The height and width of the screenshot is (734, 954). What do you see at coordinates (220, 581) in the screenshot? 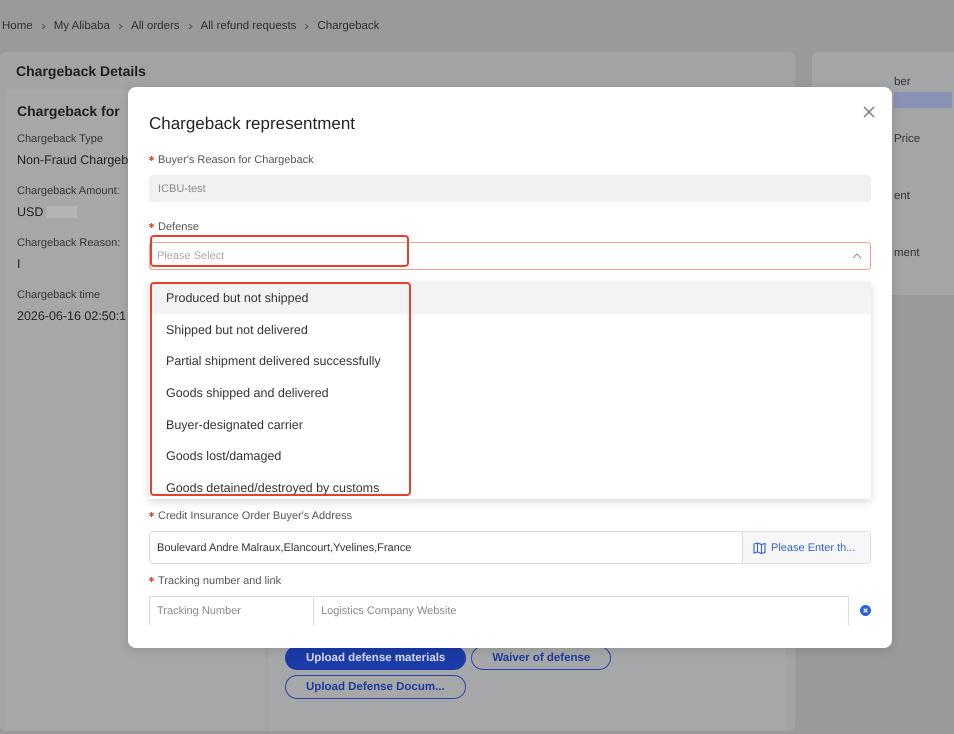
I see `field-label: Tracking number and link` at bounding box center [220, 581].